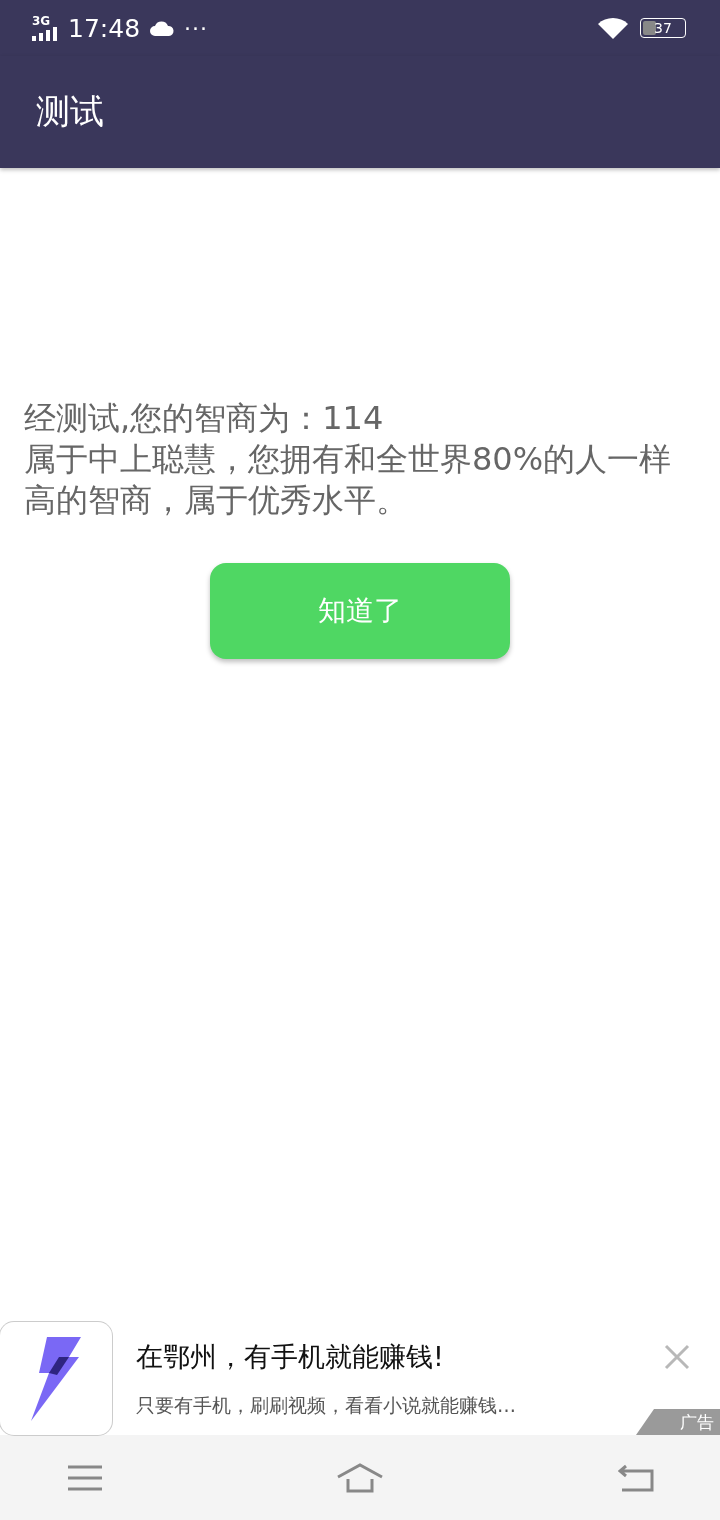 The height and width of the screenshot is (1520, 720). I want to click on wifi-icon, so click(613, 28).